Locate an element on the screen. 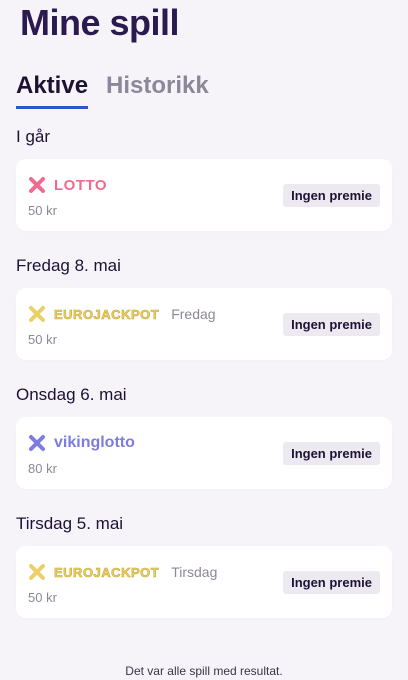  game-logo: EUROJACKPOT Tirsdag is located at coordinates (122, 572).